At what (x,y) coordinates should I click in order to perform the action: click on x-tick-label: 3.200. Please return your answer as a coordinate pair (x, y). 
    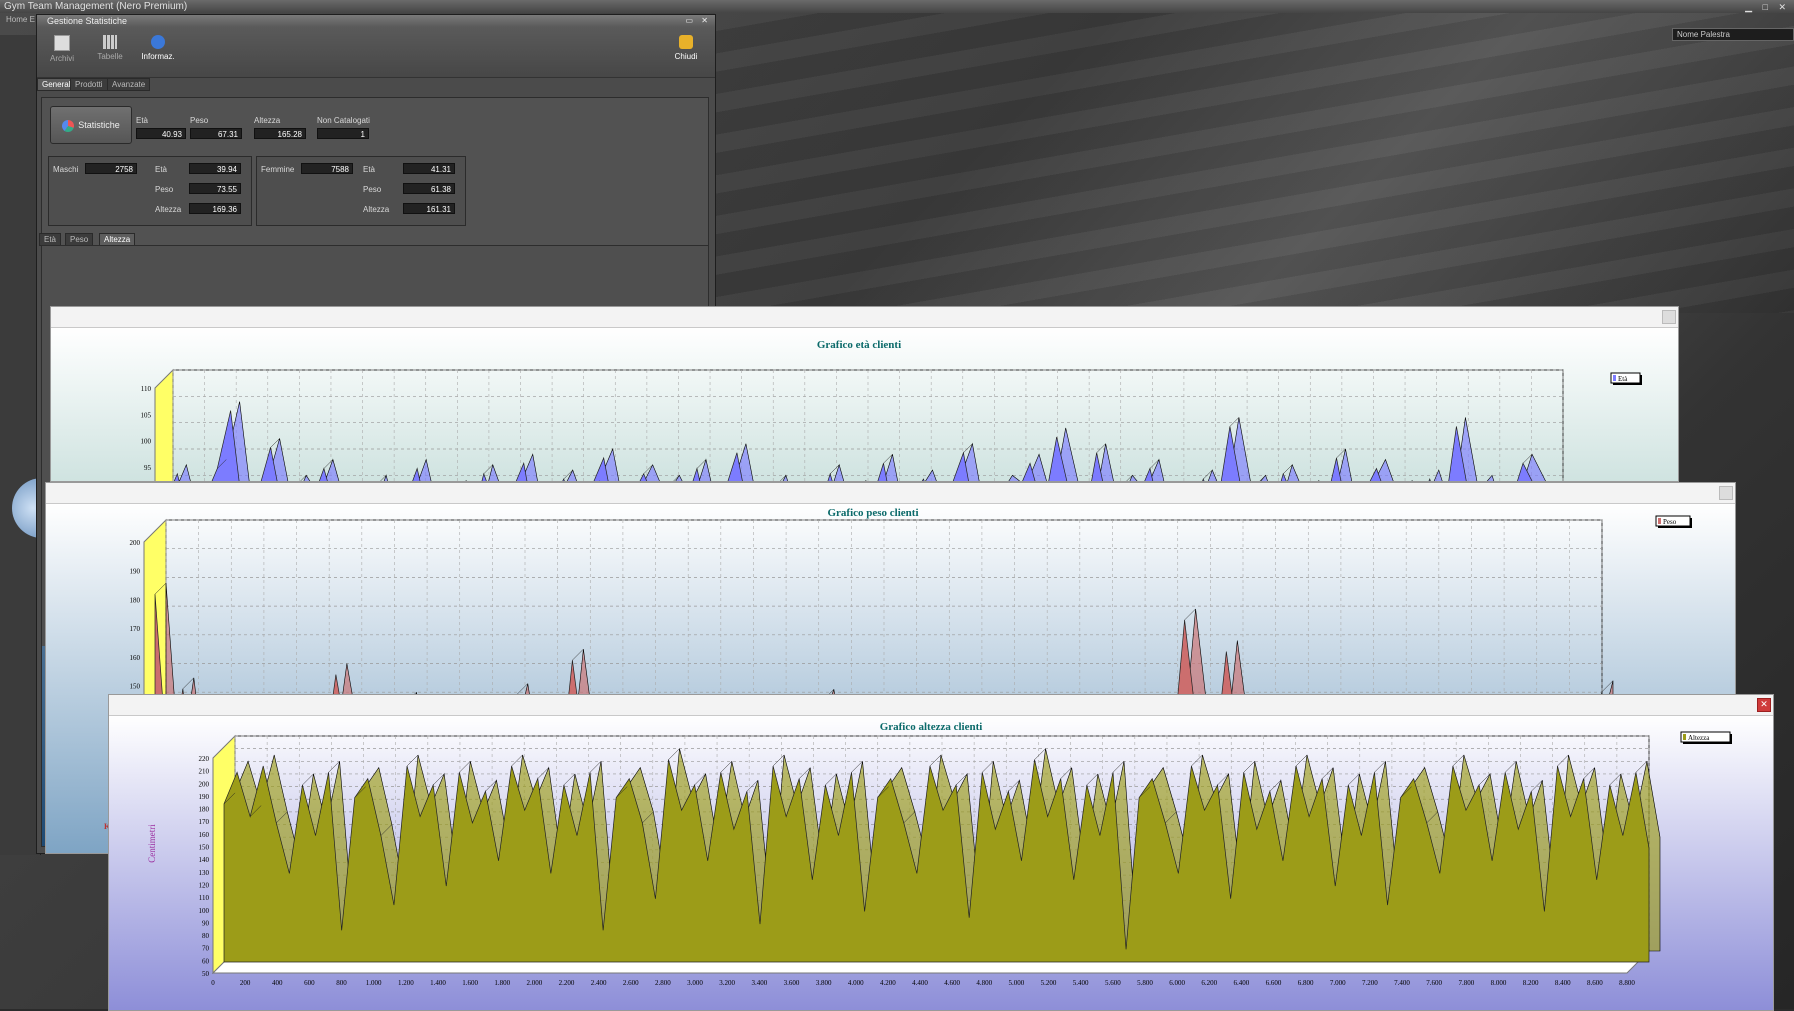
    Looking at the image, I should click on (727, 983).